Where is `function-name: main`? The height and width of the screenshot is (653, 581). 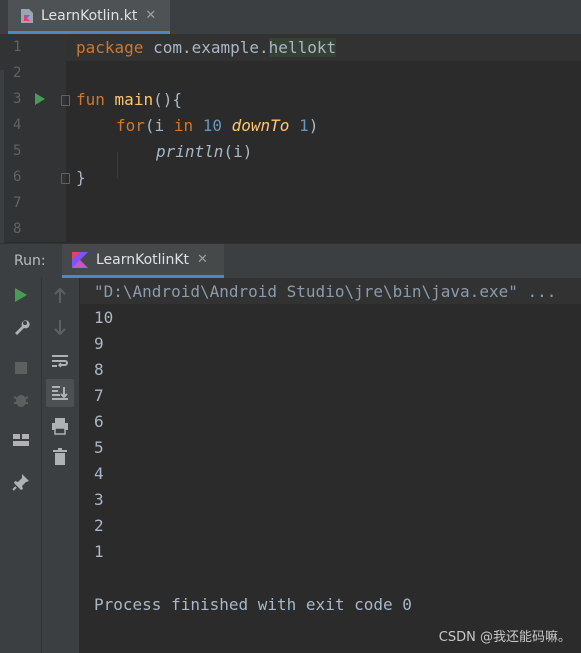 function-name: main is located at coordinates (134, 99).